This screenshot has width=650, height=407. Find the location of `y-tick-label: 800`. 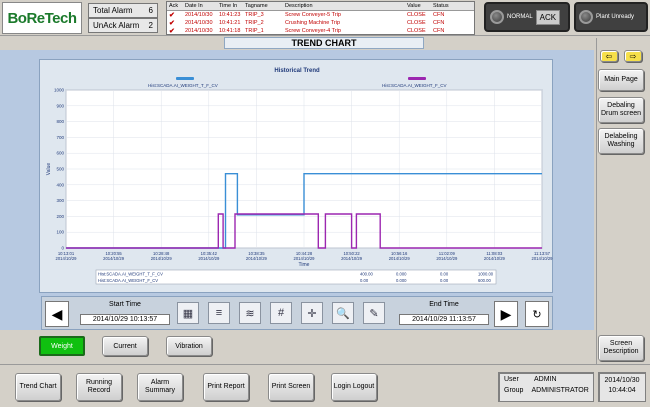

y-tick-label: 800 is located at coordinates (60, 121).